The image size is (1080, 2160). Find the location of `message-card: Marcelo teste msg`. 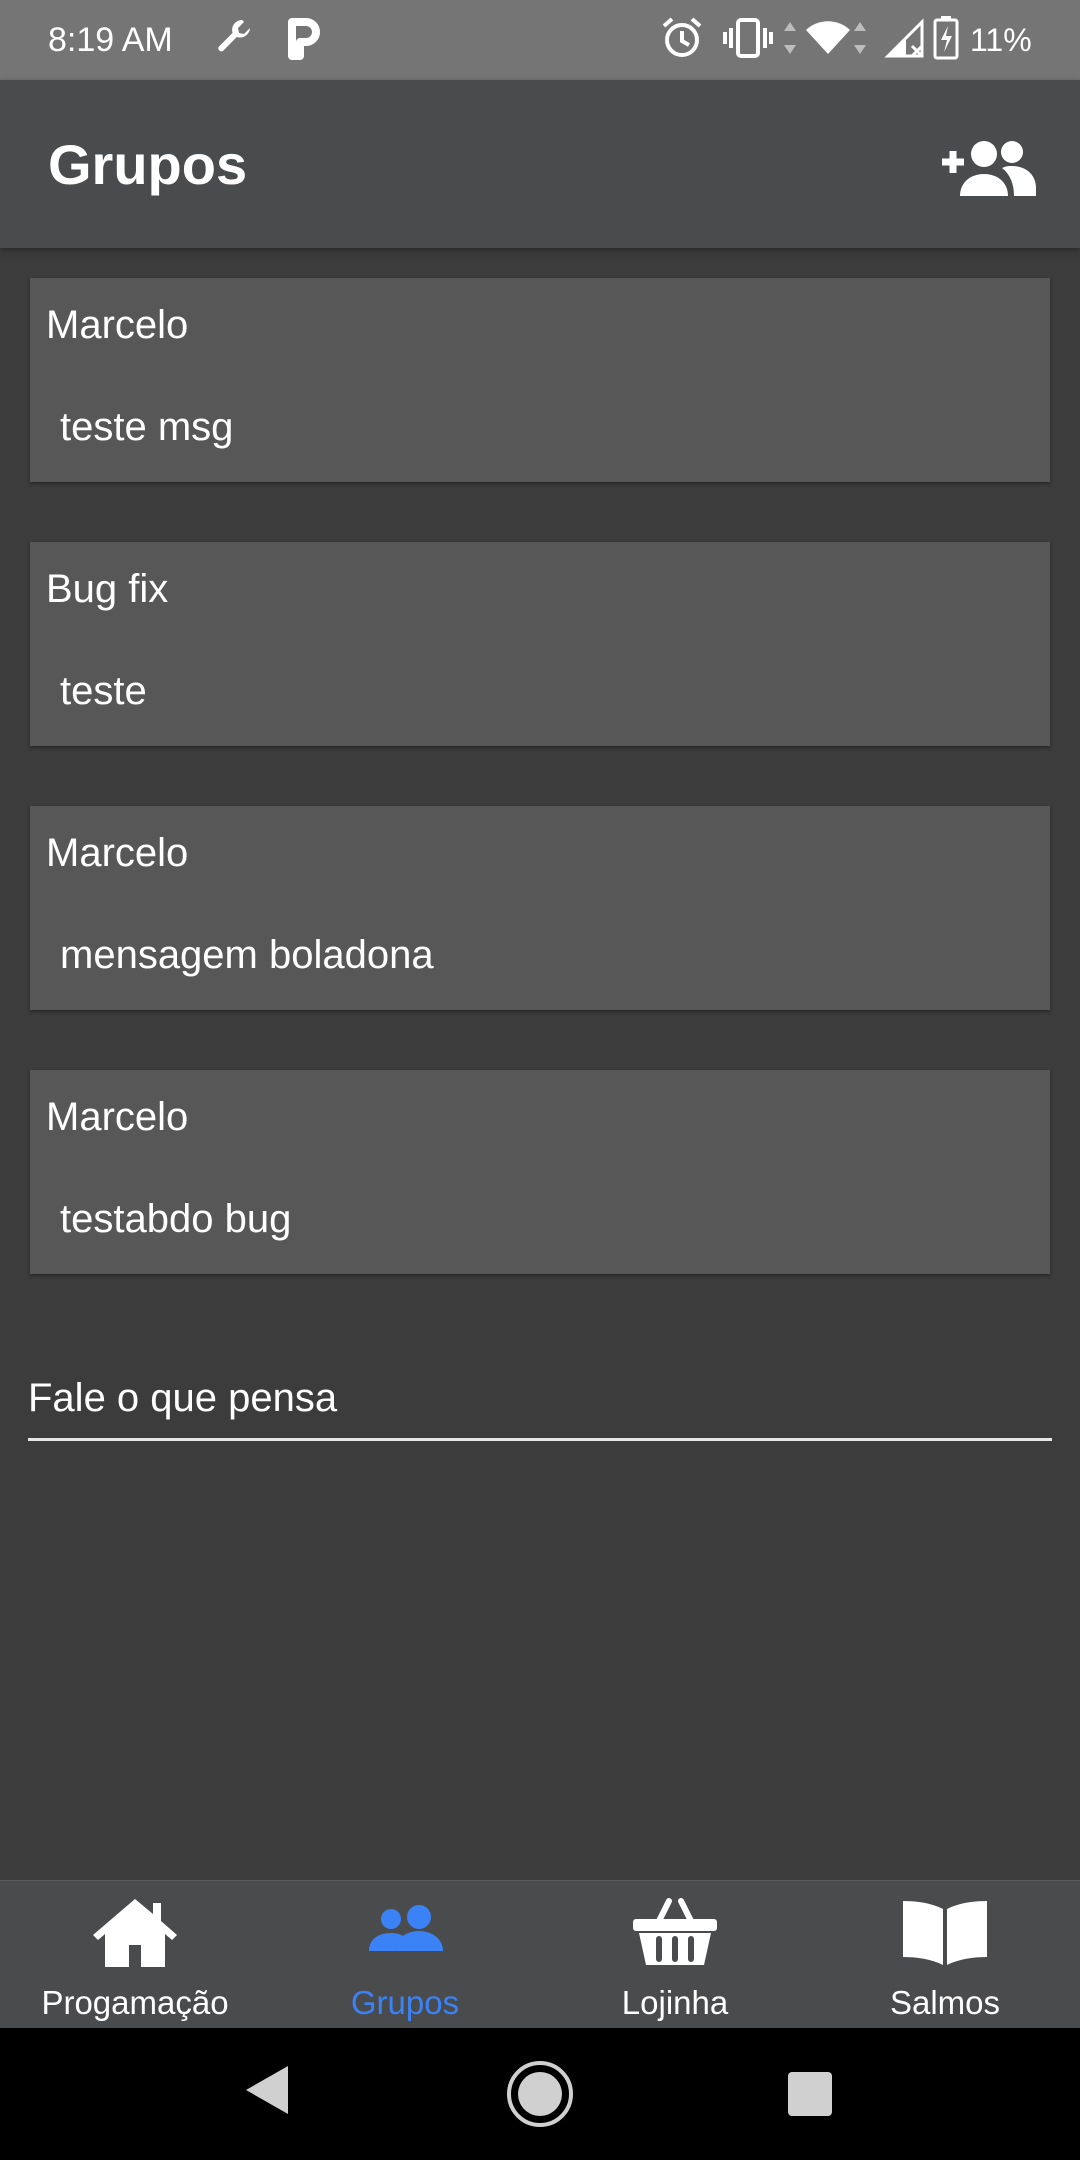

message-card: Marcelo teste msg is located at coordinates (540, 380).